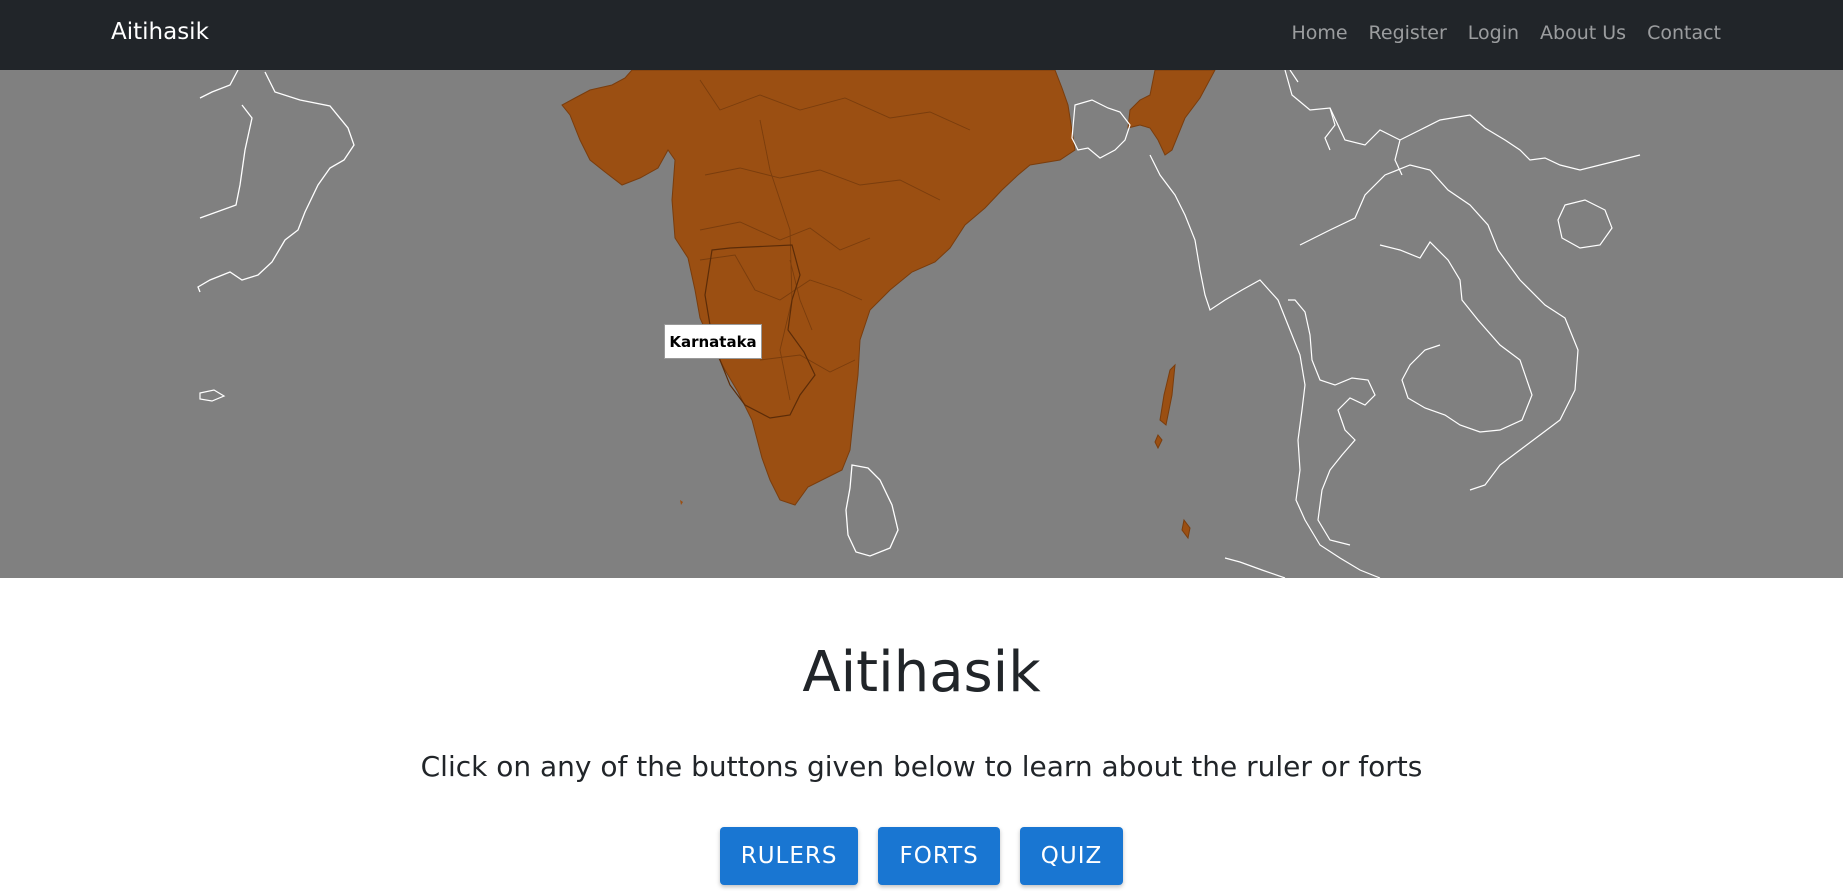 The width and height of the screenshot is (1843, 891). I want to click on map-region-oman, so click(276, 181).